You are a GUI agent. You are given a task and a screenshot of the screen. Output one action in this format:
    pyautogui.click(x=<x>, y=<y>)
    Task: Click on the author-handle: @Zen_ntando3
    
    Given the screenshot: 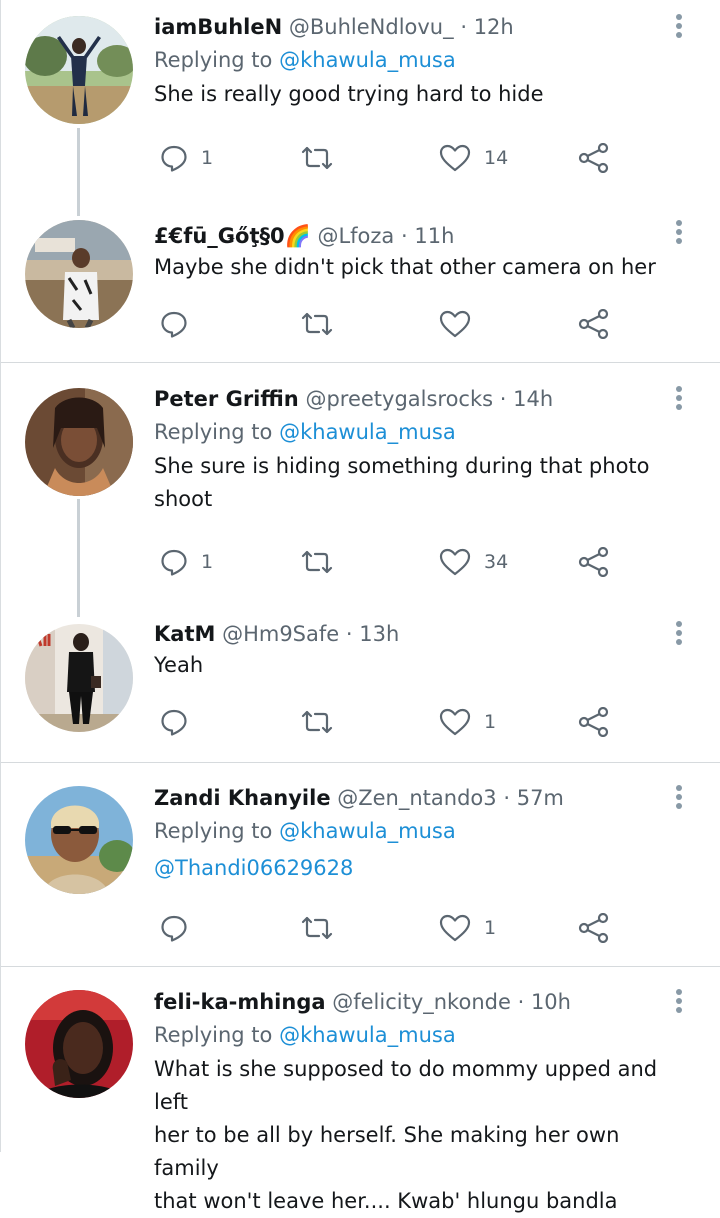 What is the action you would take?
    pyautogui.click(x=416, y=798)
    